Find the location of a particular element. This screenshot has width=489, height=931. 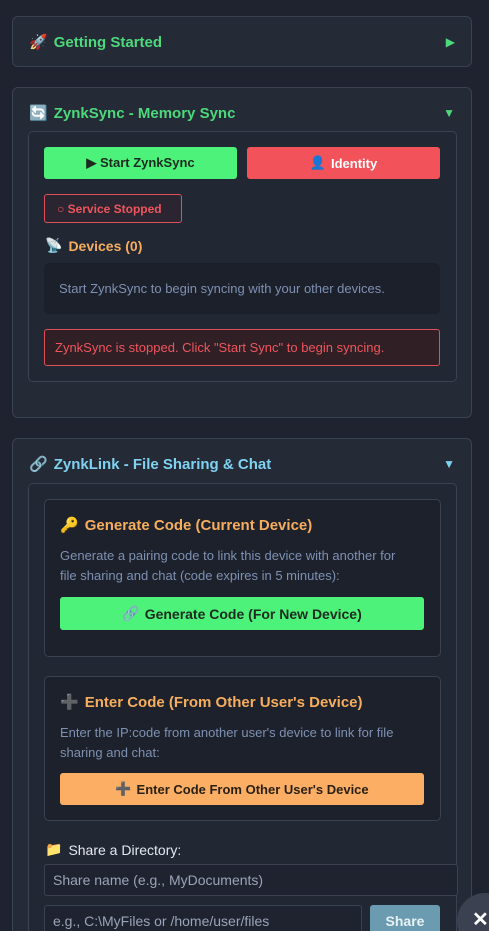

getting-started-label: Getting Started is located at coordinates (108, 42).